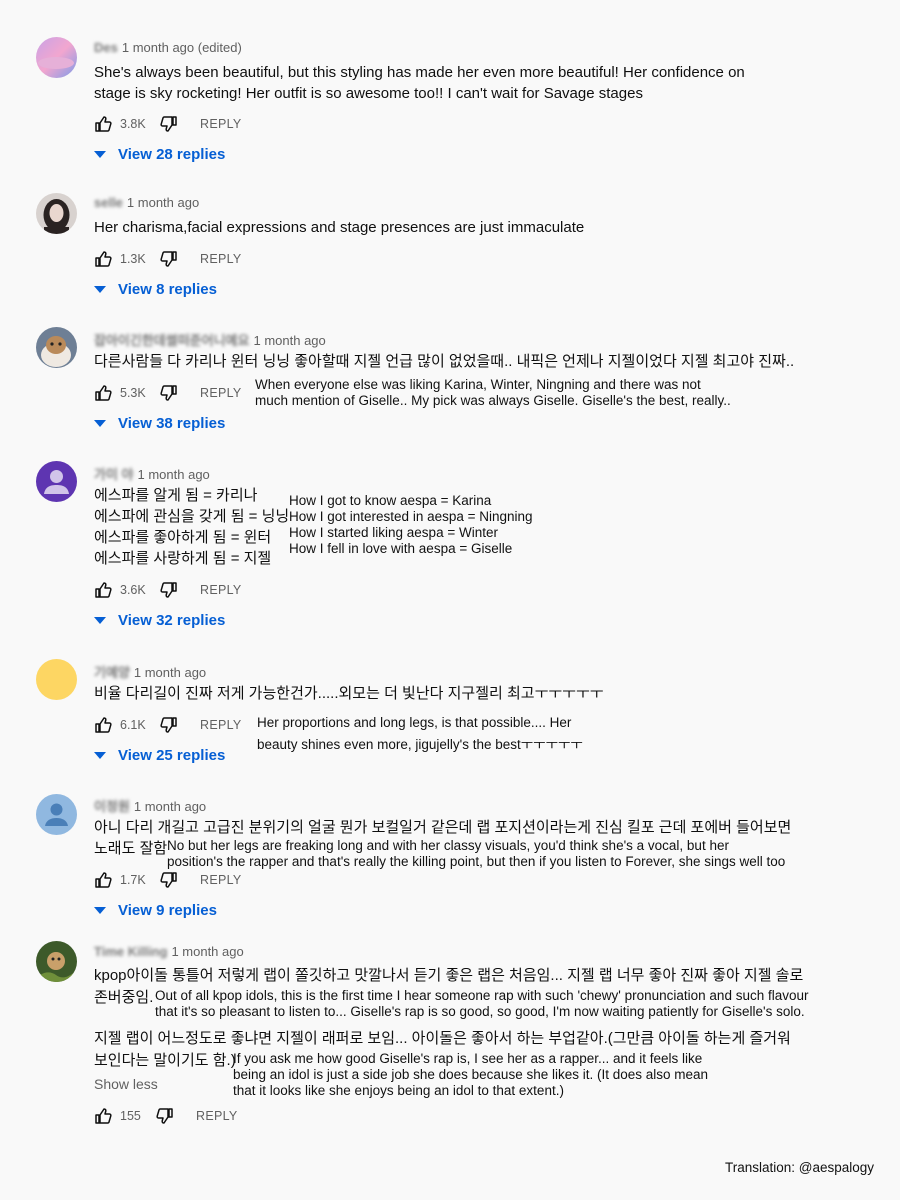 Image resolution: width=900 pixels, height=1200 pixels. I want to click on comment-author-line: 잡아이긴한데썰떠준어니예요 1 month ago, so click(210, 339).